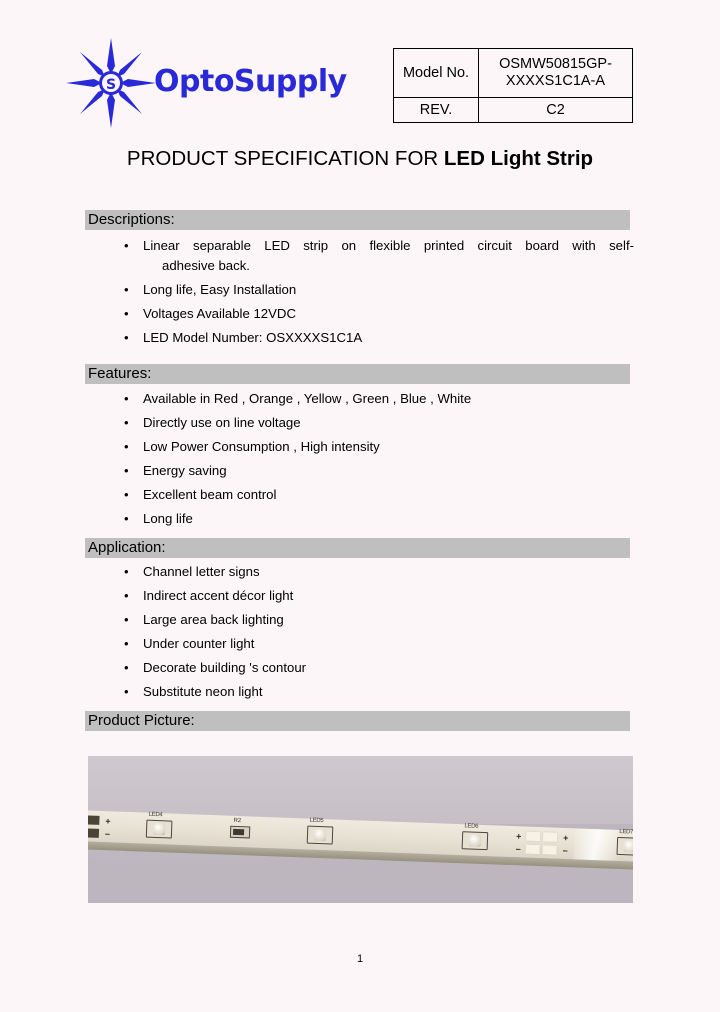  What do you see at coordinates (360, 959) in the screenshot?
I see `page-number: 1` at bounding box center [360, 959].